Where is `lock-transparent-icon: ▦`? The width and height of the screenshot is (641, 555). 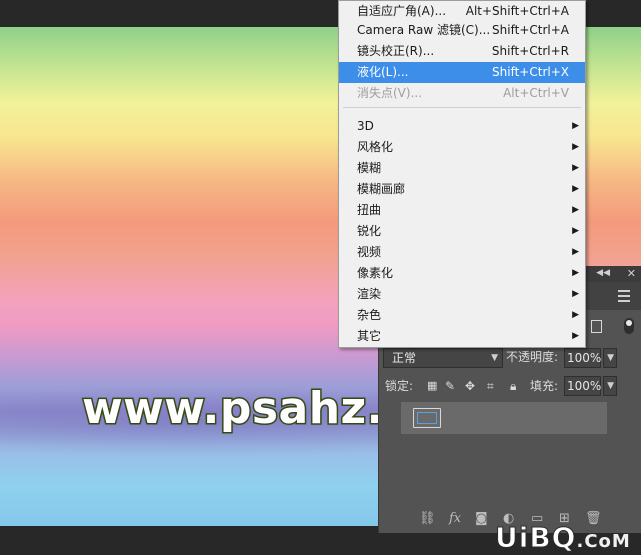
lock-transparent-icon: ▦ is located at coordinates (432, 386).